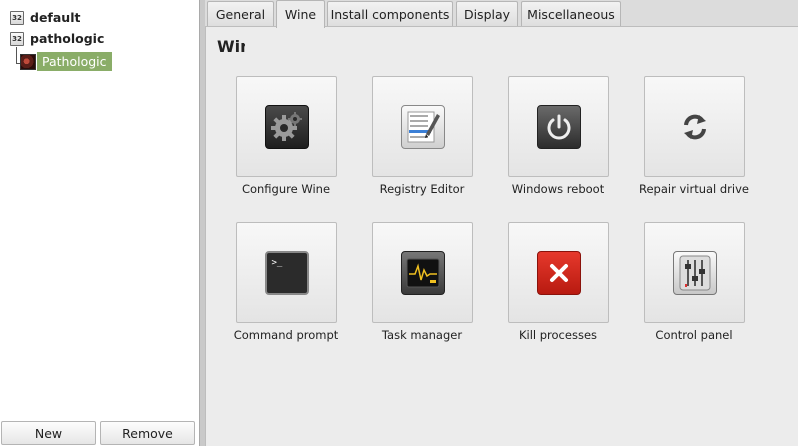 Image resolution: width=798 pixels, height=446 pixels. I want to click on tree-item-pathologic: 32 pathologic, so click(57, 38).